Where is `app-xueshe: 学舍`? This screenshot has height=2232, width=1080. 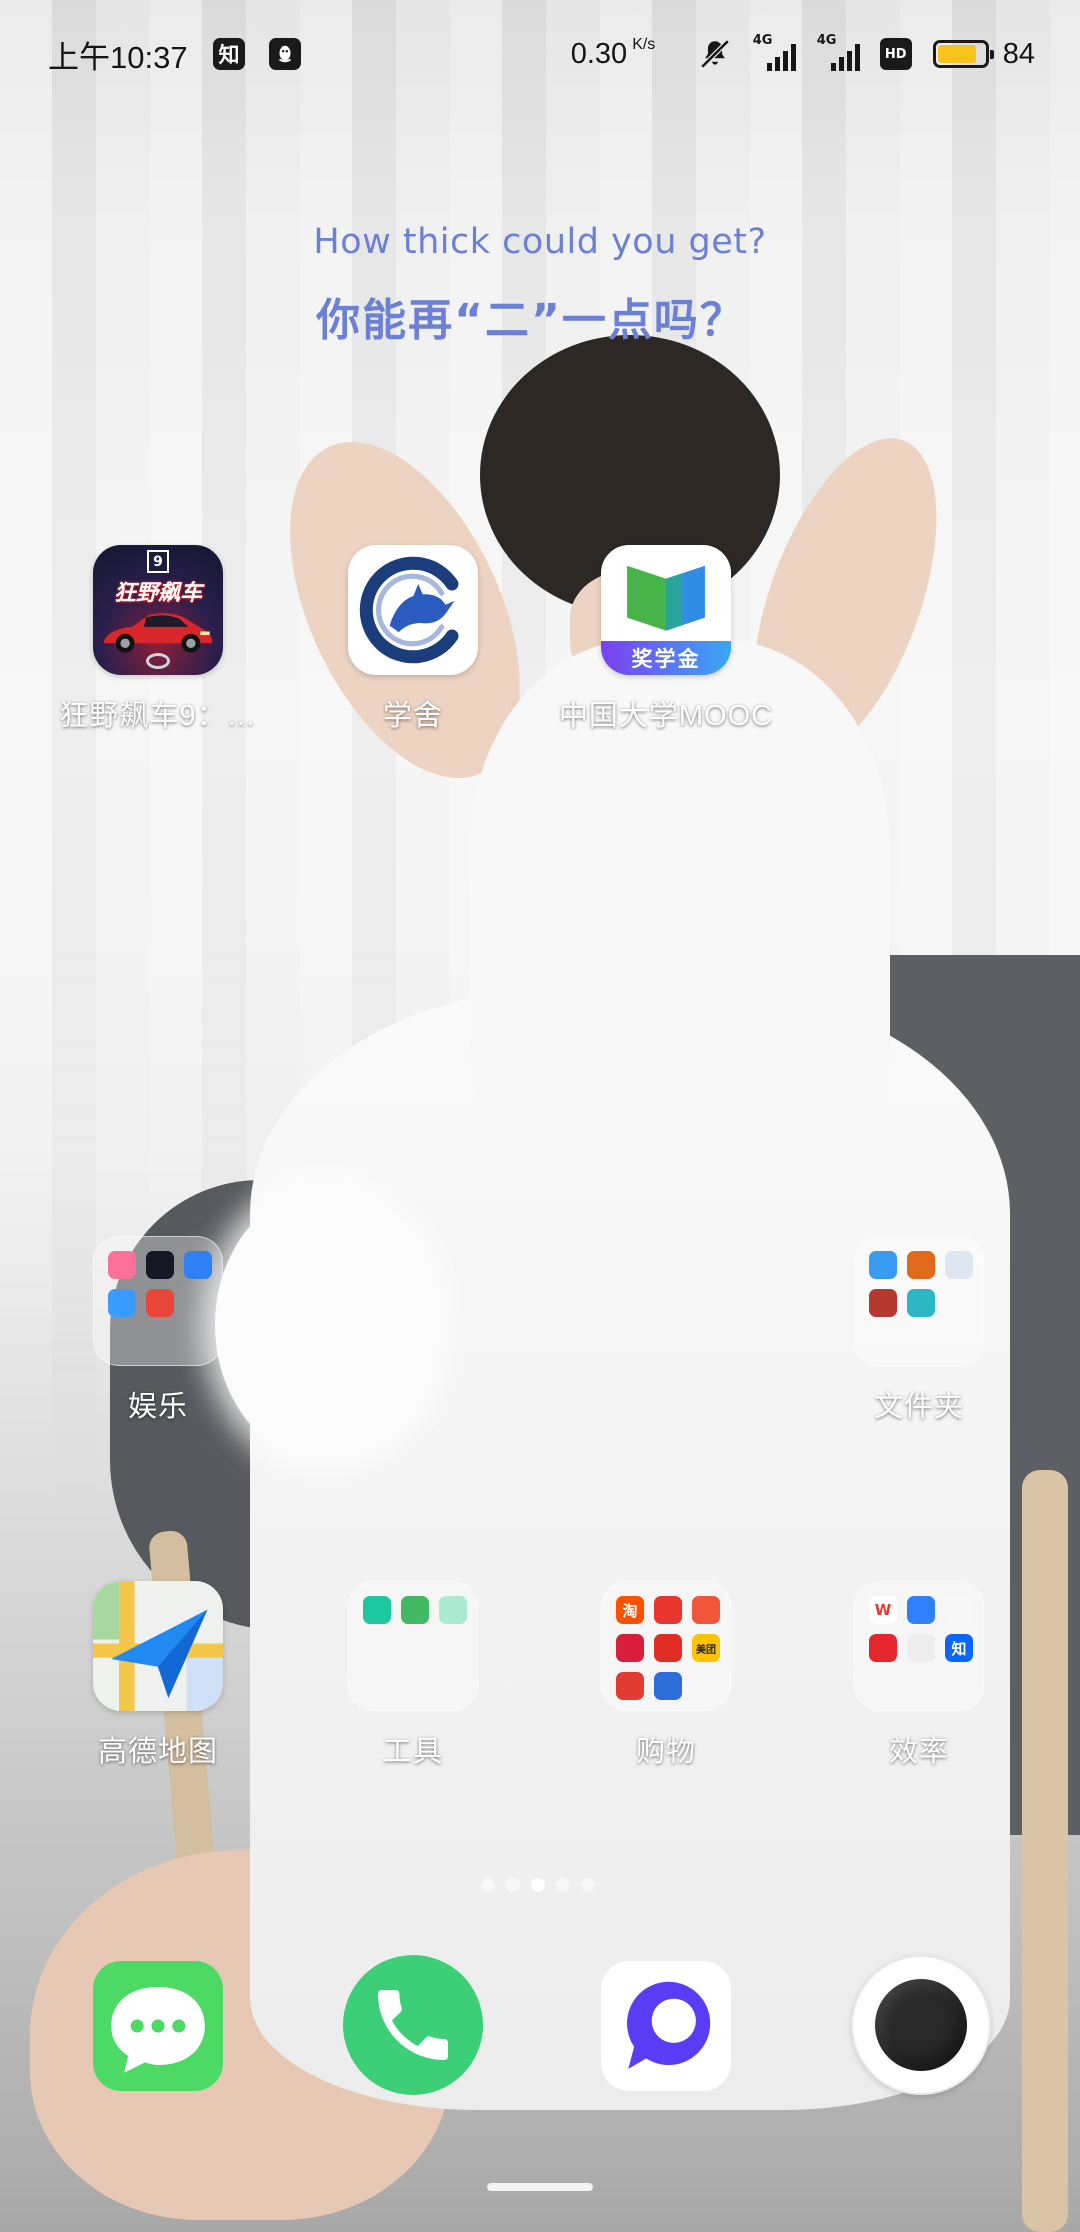
app-xueshe: 学舍 is located at coordinates (413, 638).